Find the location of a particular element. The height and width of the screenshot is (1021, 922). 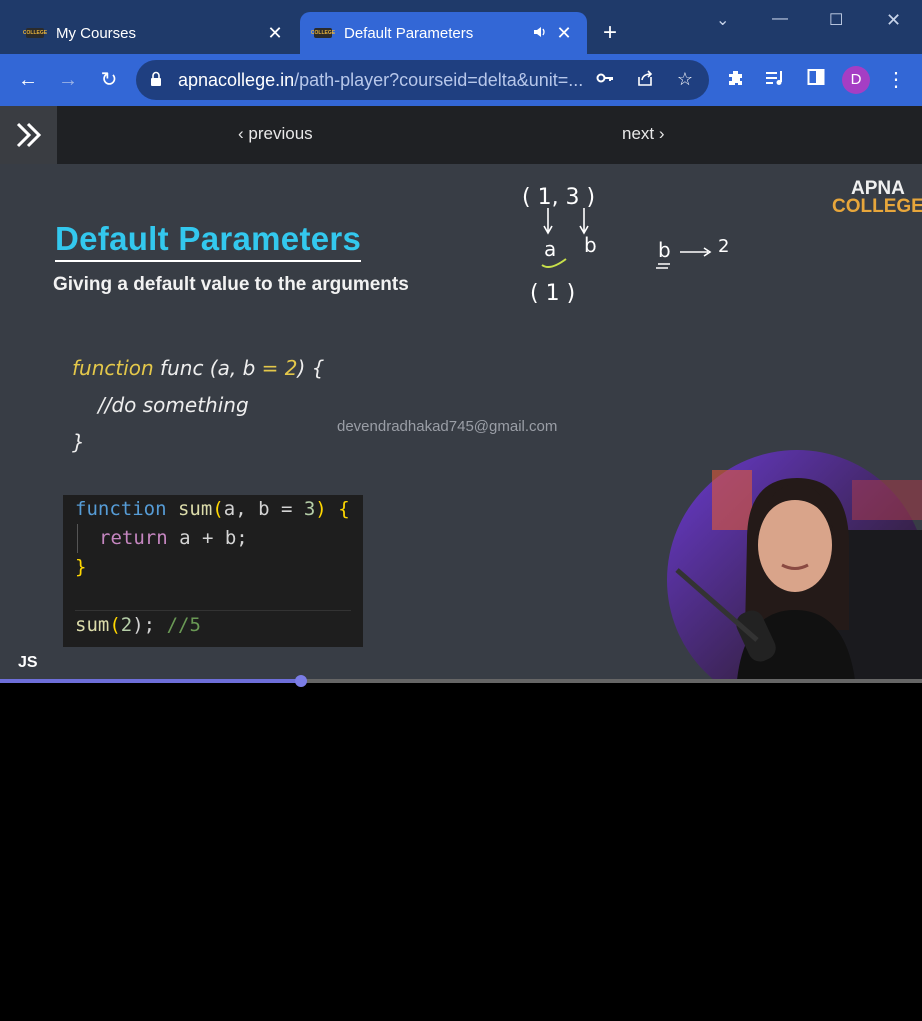

player-nav-bar: ‹ previous next › is located at coordinates (461, 135).